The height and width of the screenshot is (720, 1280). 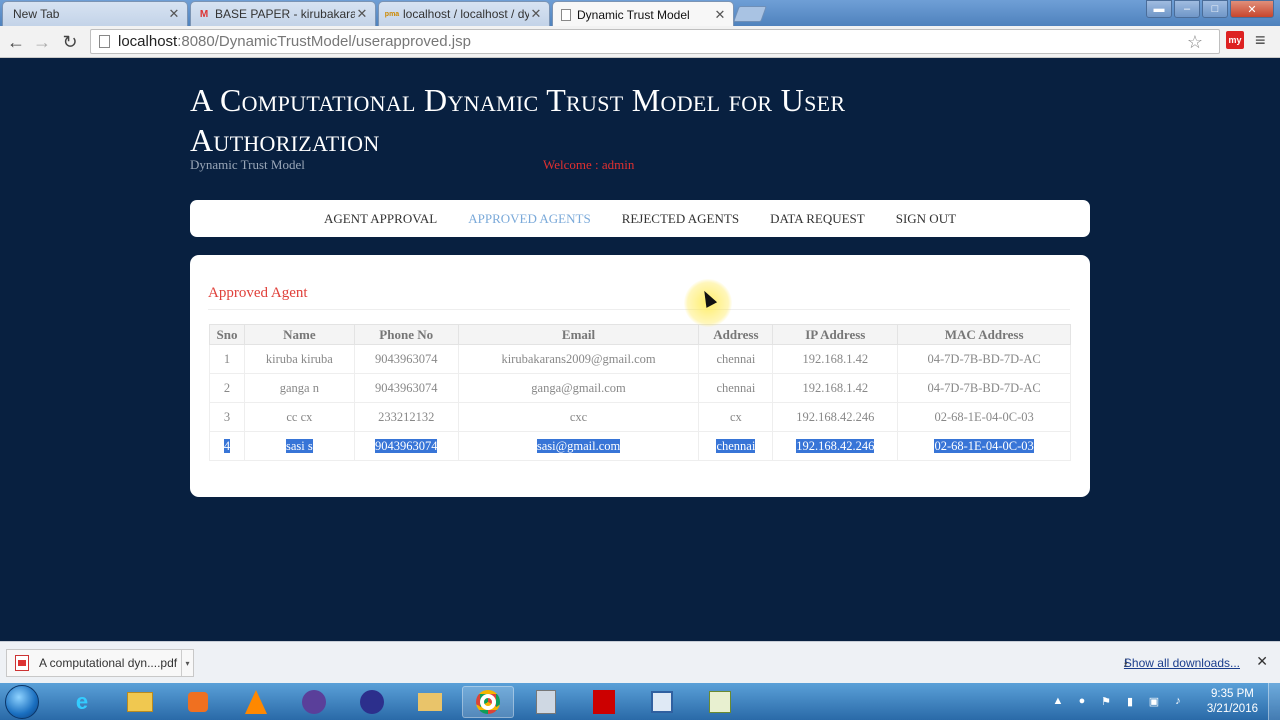 I want to click on cell-text: kirubakarans2009@gmail.com, so click(x=578, y=358).